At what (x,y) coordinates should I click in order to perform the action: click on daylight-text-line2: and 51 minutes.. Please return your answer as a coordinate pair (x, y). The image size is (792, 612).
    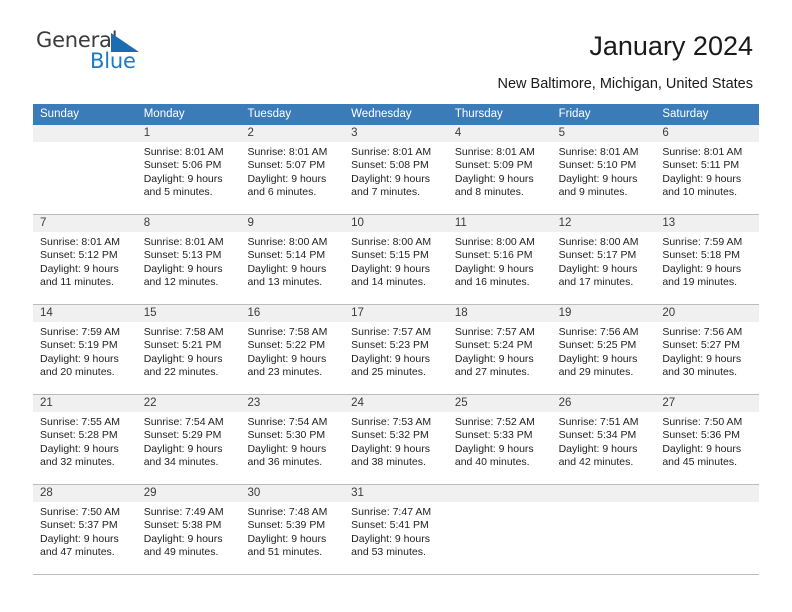
    Looking at the image, I should click on (285, 552).